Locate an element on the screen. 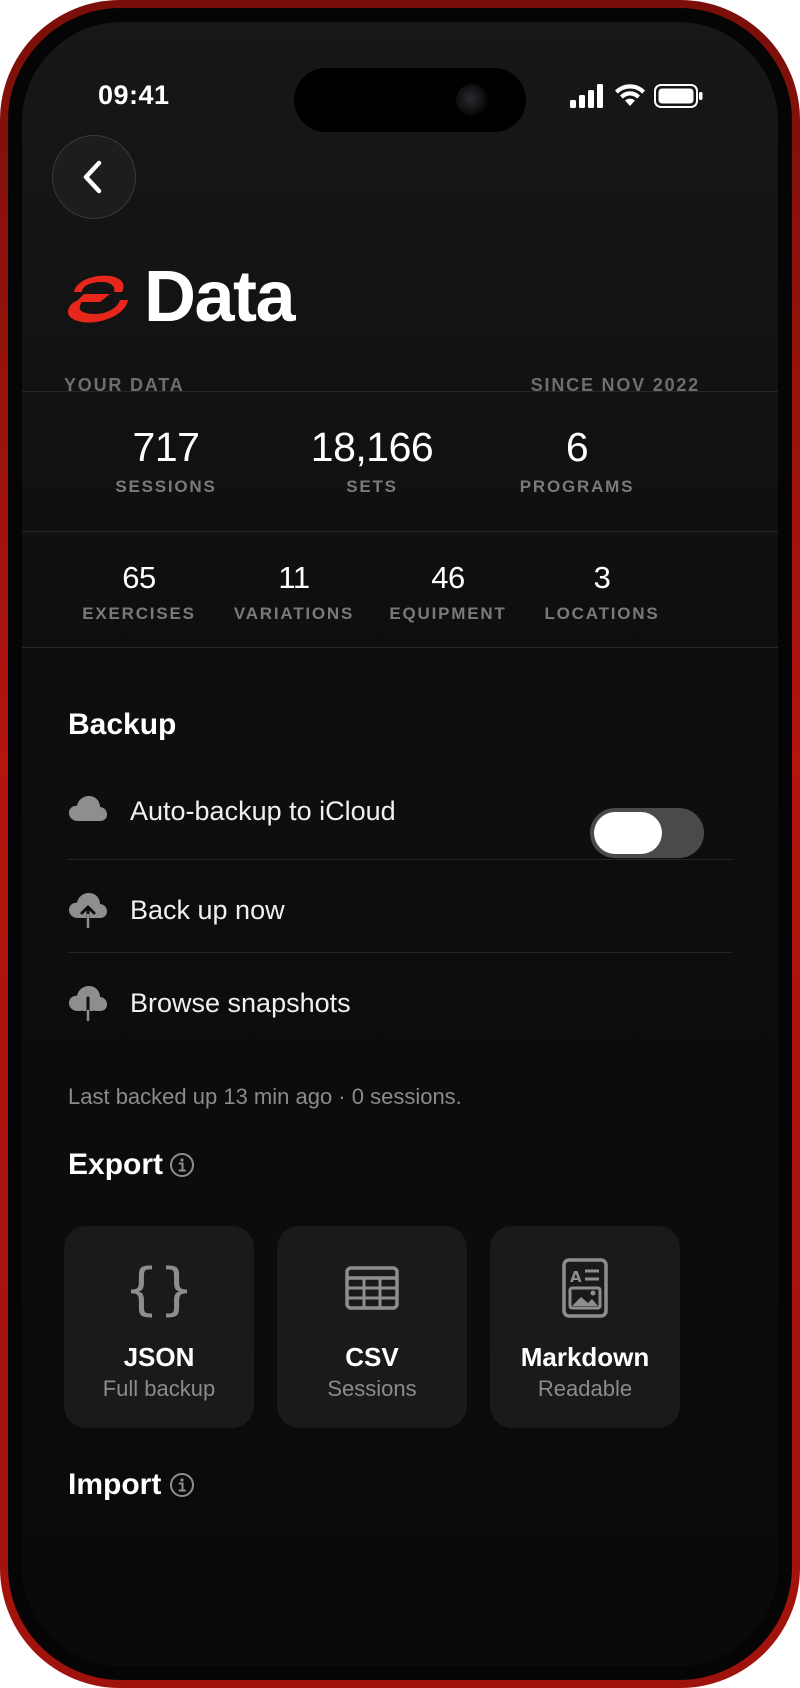  stat-exercises: 65 EXERCISES is located at coordinates (139, 592).